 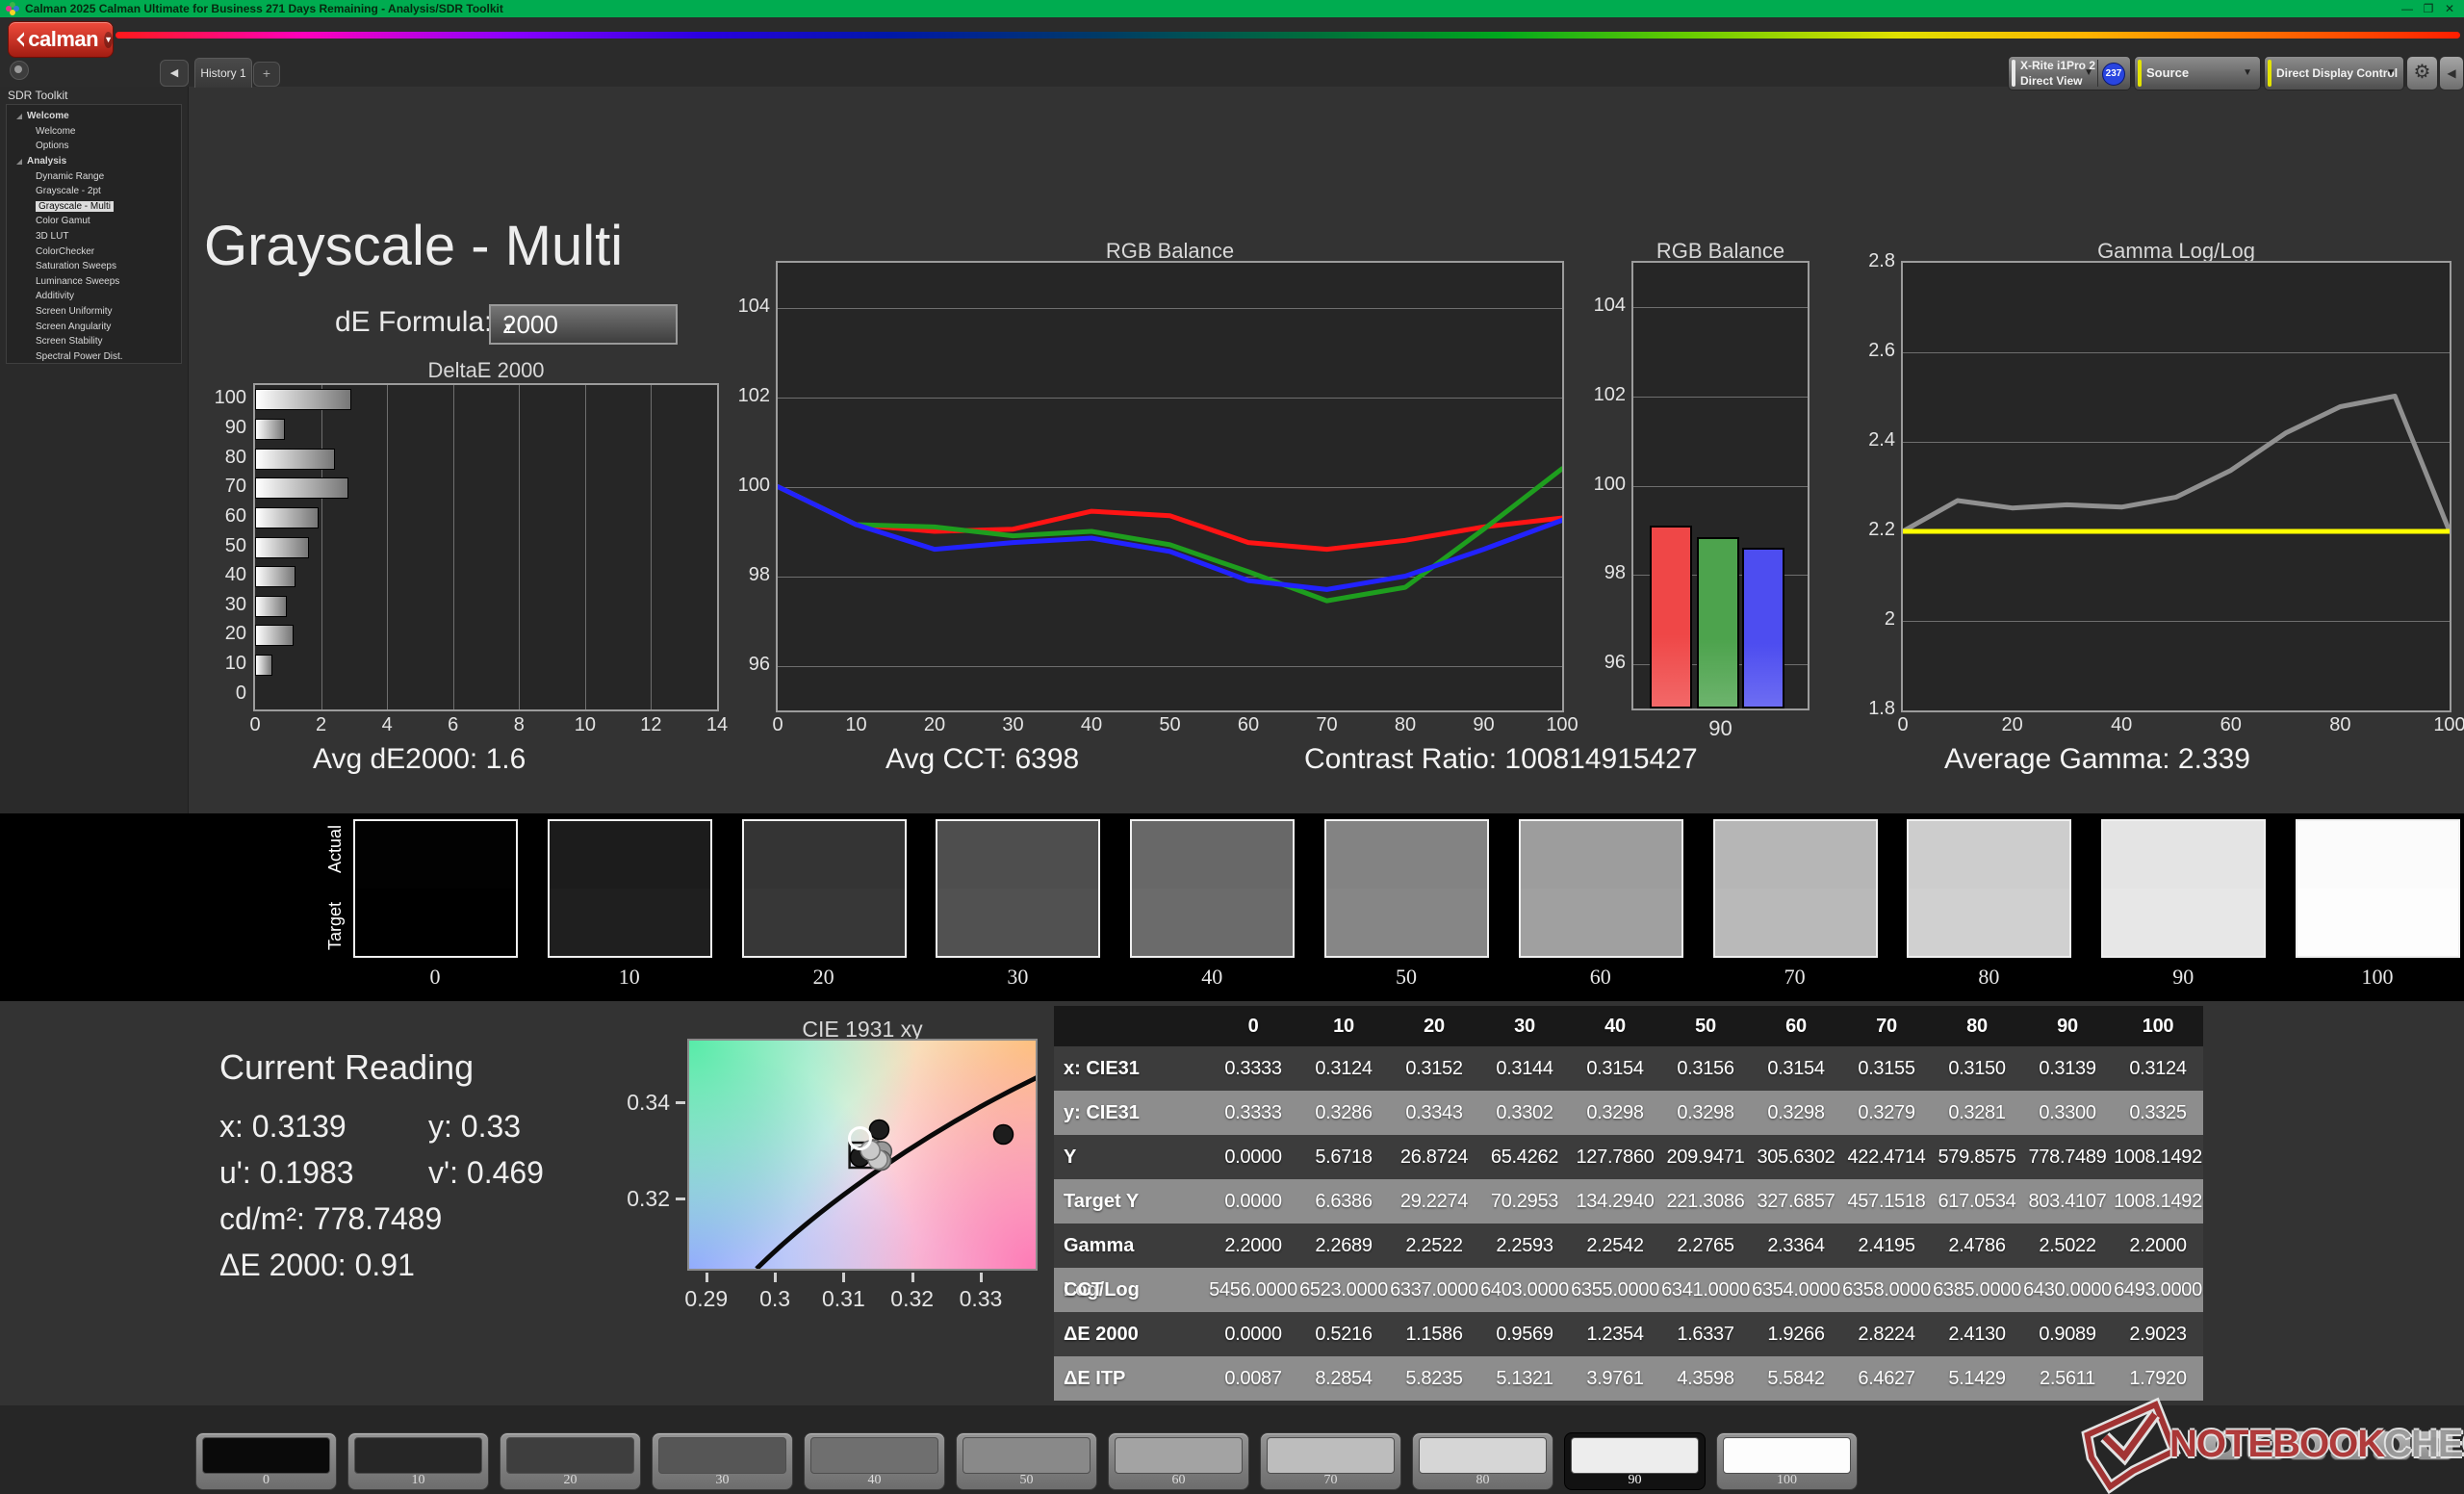 I want to click on source-dropdown: Source ▼, so click(x=2197, y=73).